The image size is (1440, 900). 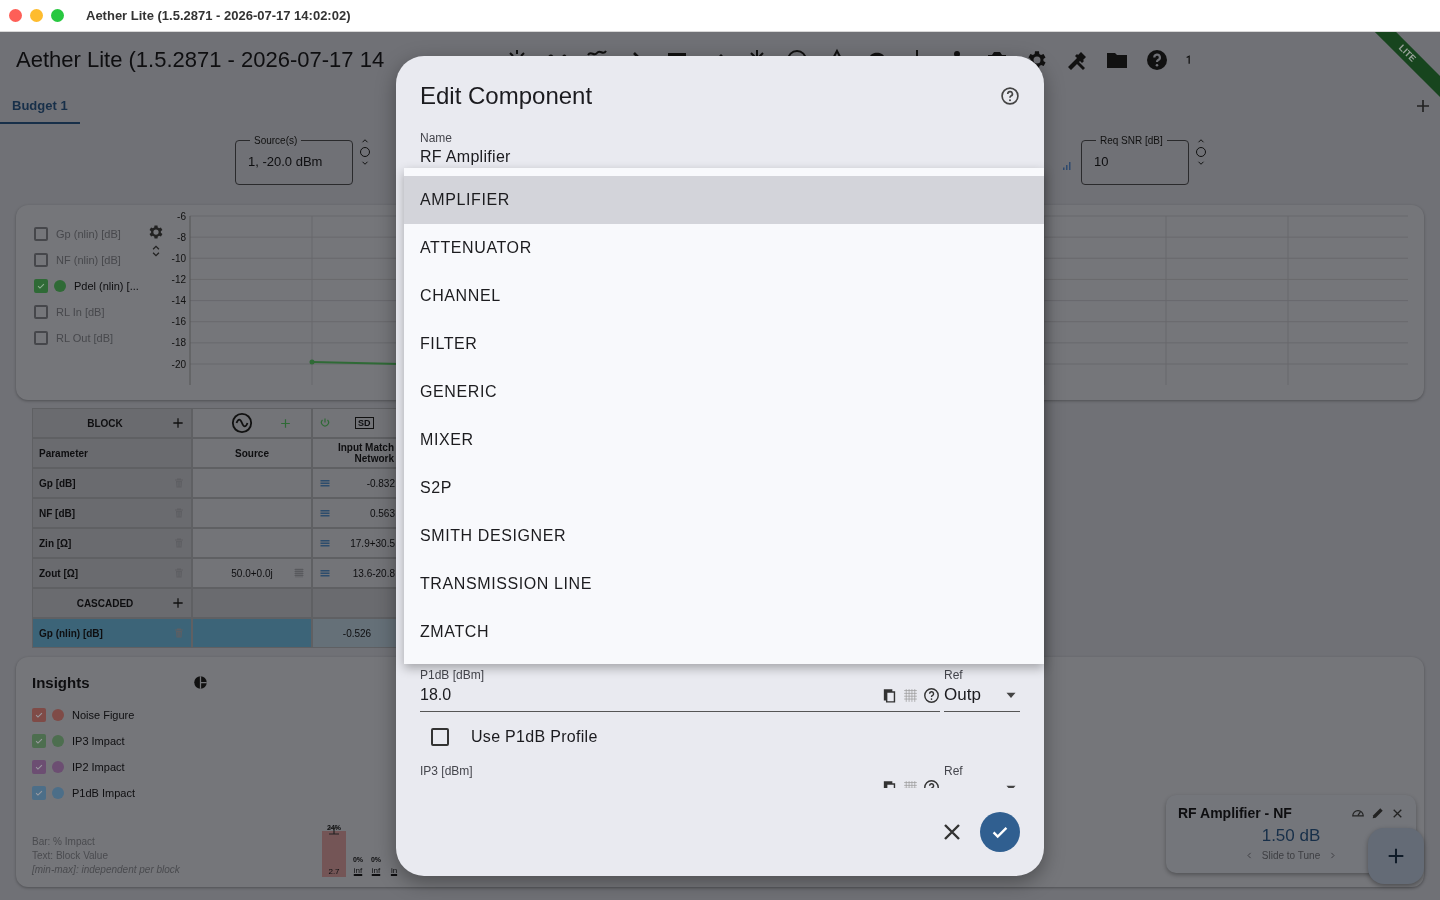 What do you see at coordinates (59, 573) in the screenshot?
I see `parameter-label: Zout [Ω]` at bounding box center [59, 573].